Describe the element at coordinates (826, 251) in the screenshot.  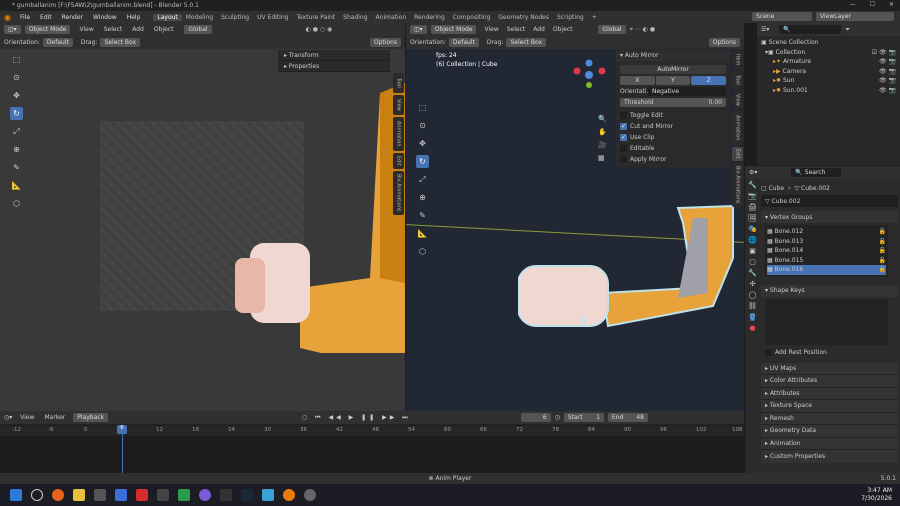
I see `list-item: ▦ Bone.014 🔓` at that location.